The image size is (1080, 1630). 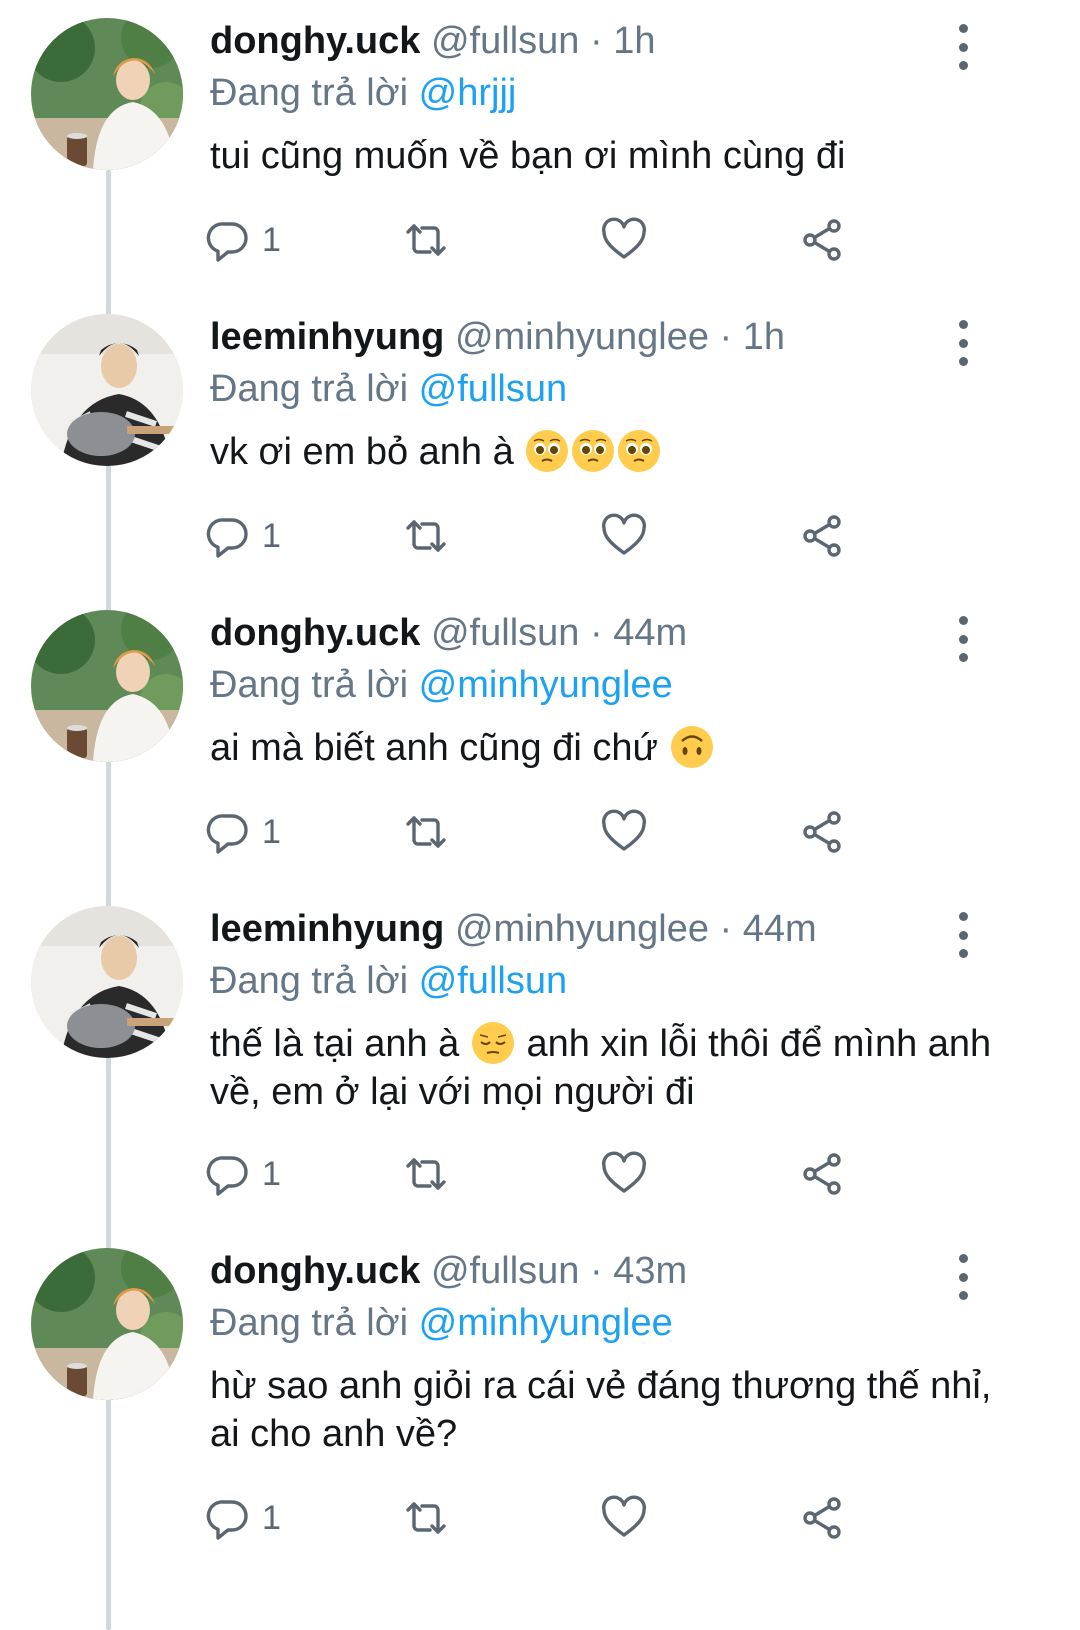 I want to click on upside-down-face-emoji, so click(x=691, y=747).